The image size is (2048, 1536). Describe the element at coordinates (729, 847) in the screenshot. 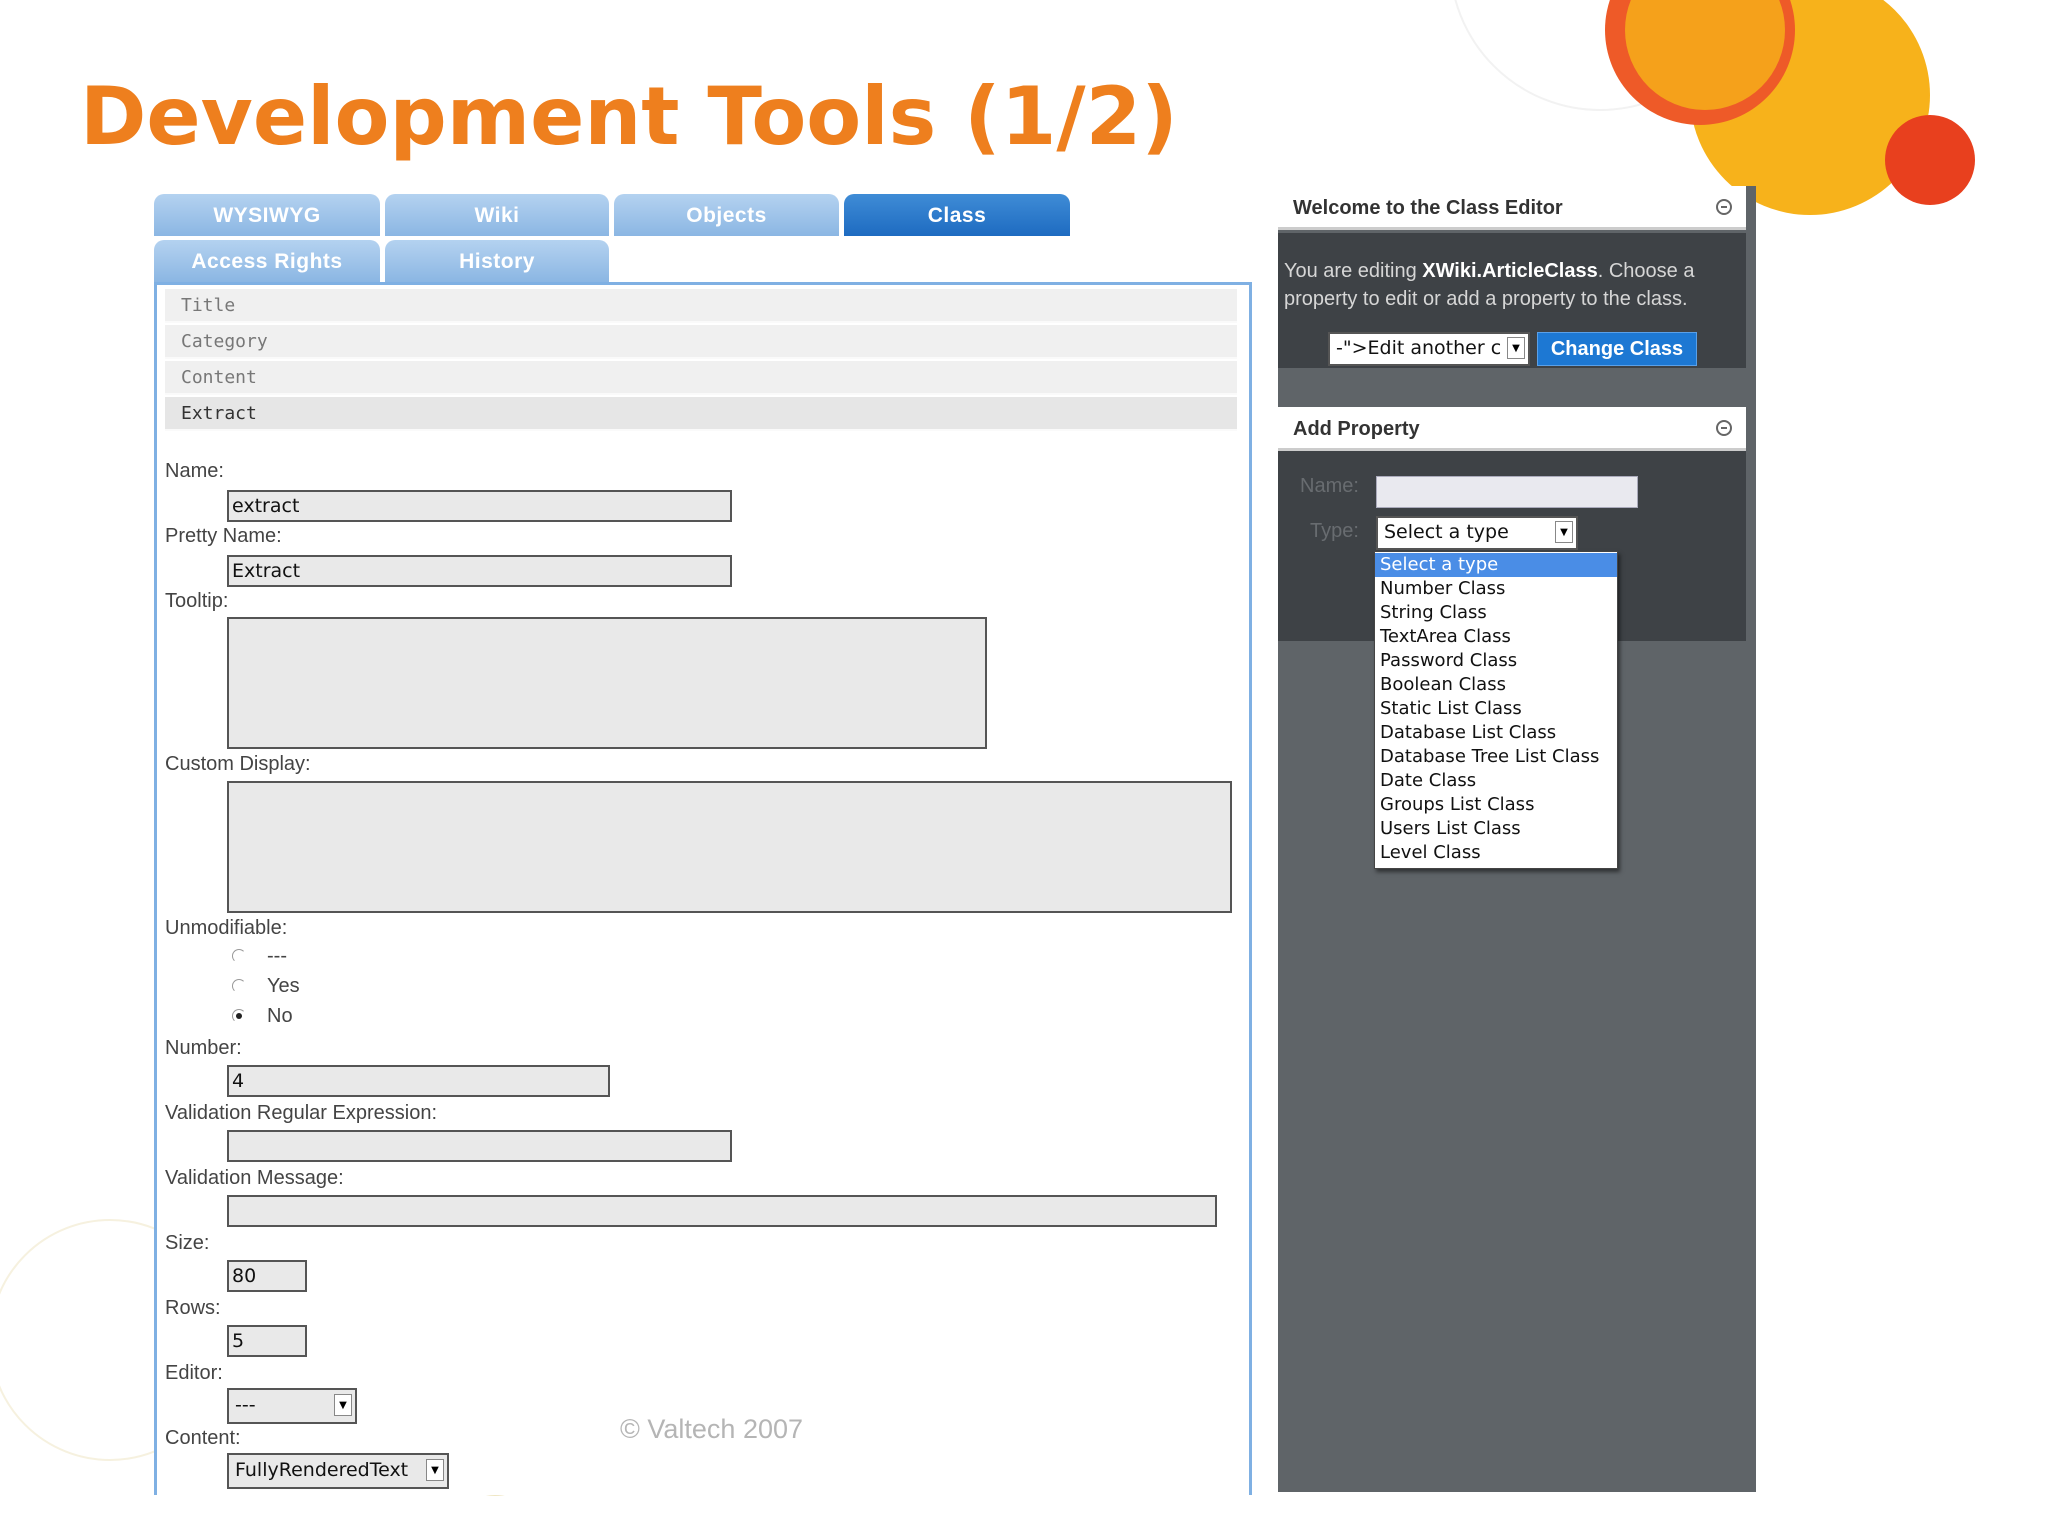

I see `custom-display-textarea` at that location.